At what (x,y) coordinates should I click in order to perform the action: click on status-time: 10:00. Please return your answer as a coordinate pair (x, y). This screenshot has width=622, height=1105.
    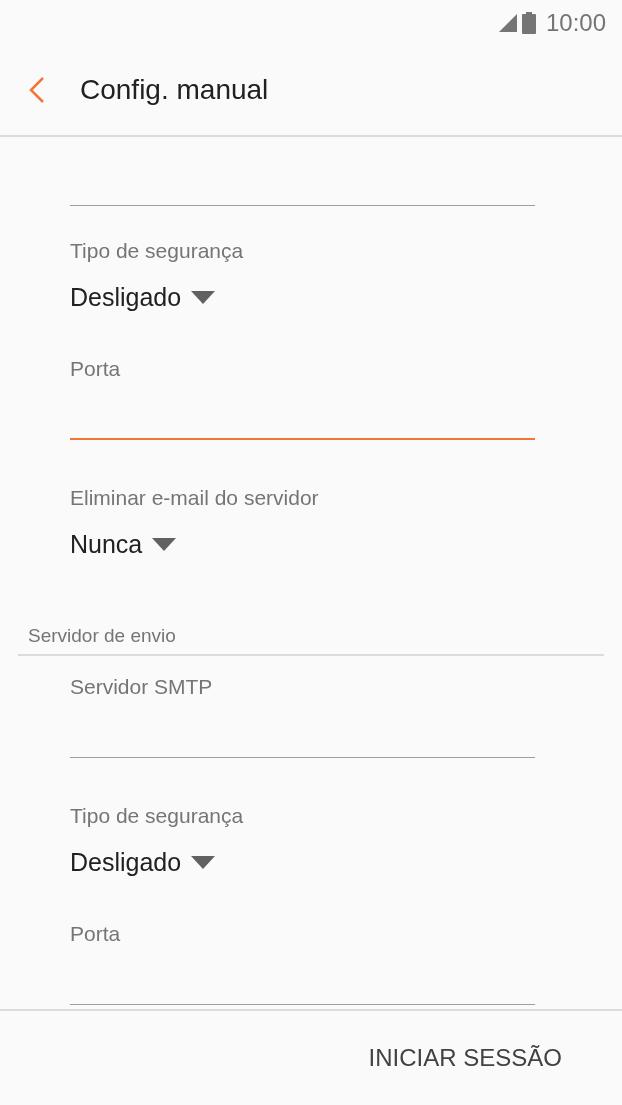
    Looking at the image, I should click on (575, 22).